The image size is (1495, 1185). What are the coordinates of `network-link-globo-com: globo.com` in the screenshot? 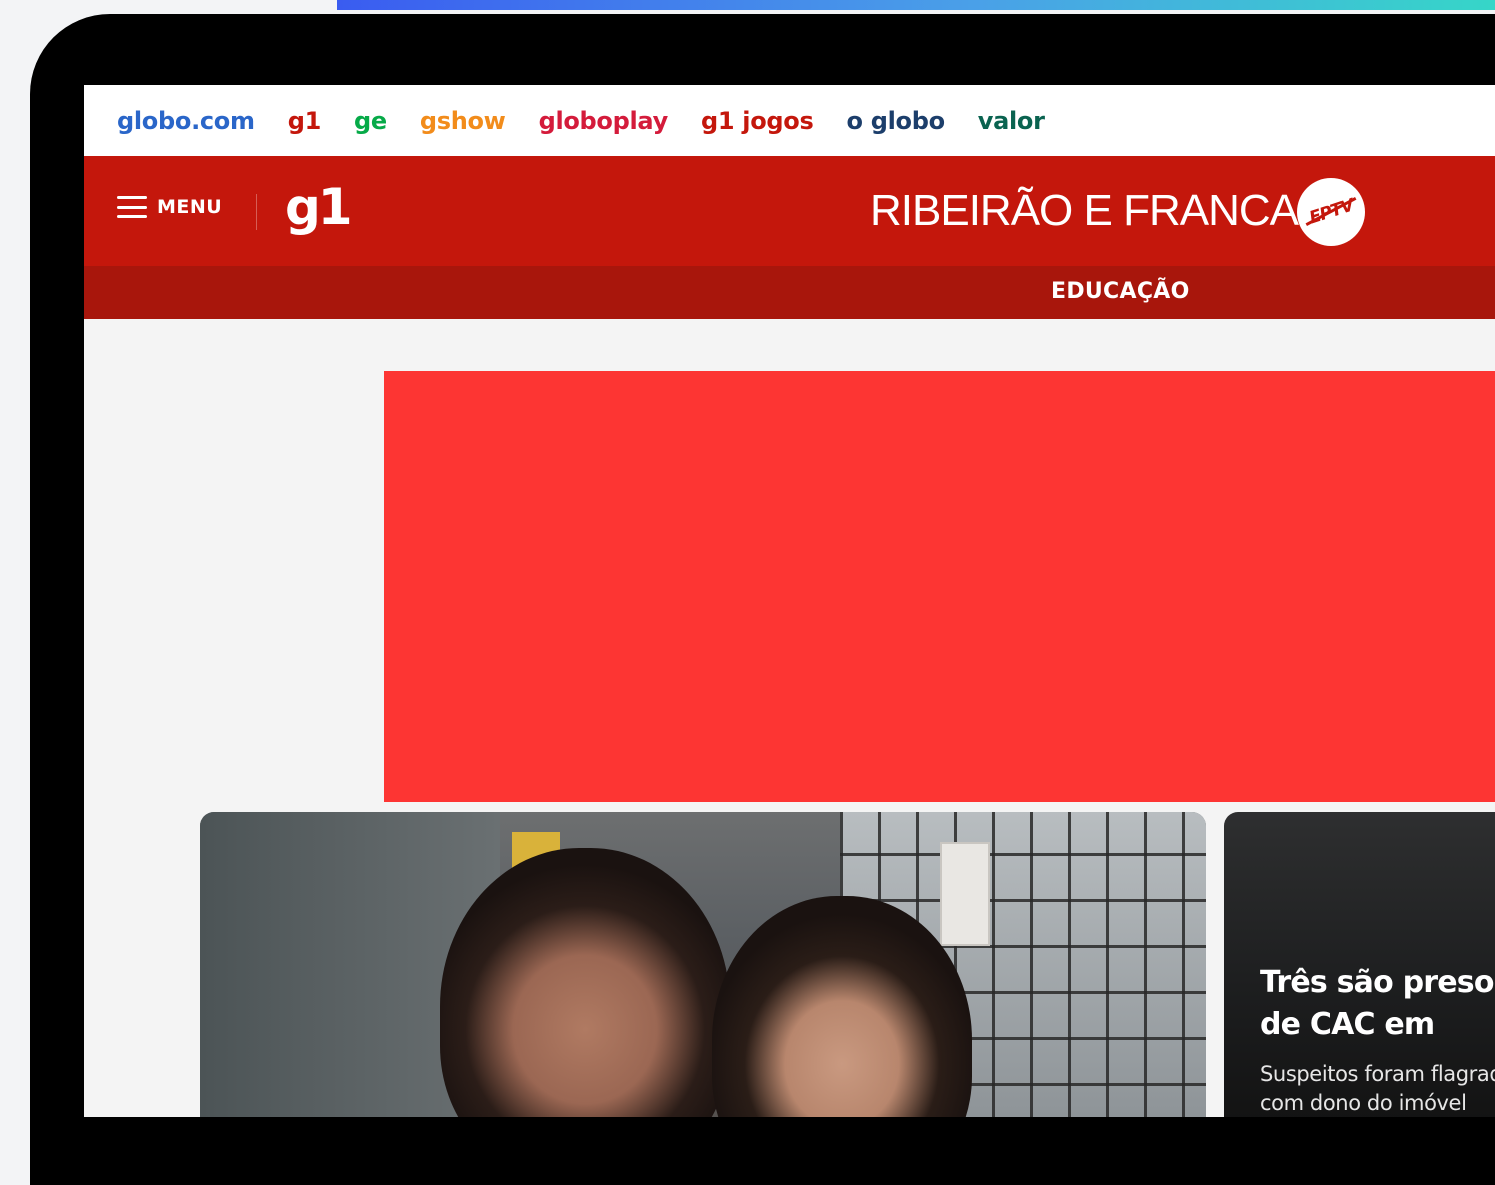 It's located at (186, 121).